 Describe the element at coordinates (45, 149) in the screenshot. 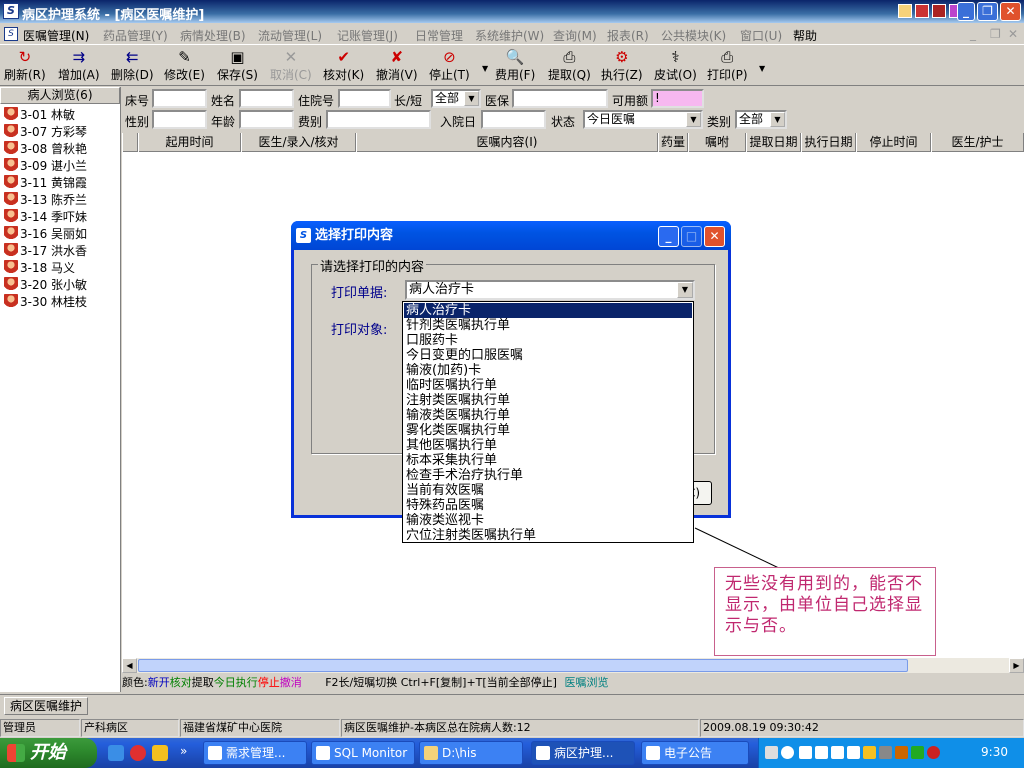

I see `patient-item: 3-08 曾秋艳` at that location.